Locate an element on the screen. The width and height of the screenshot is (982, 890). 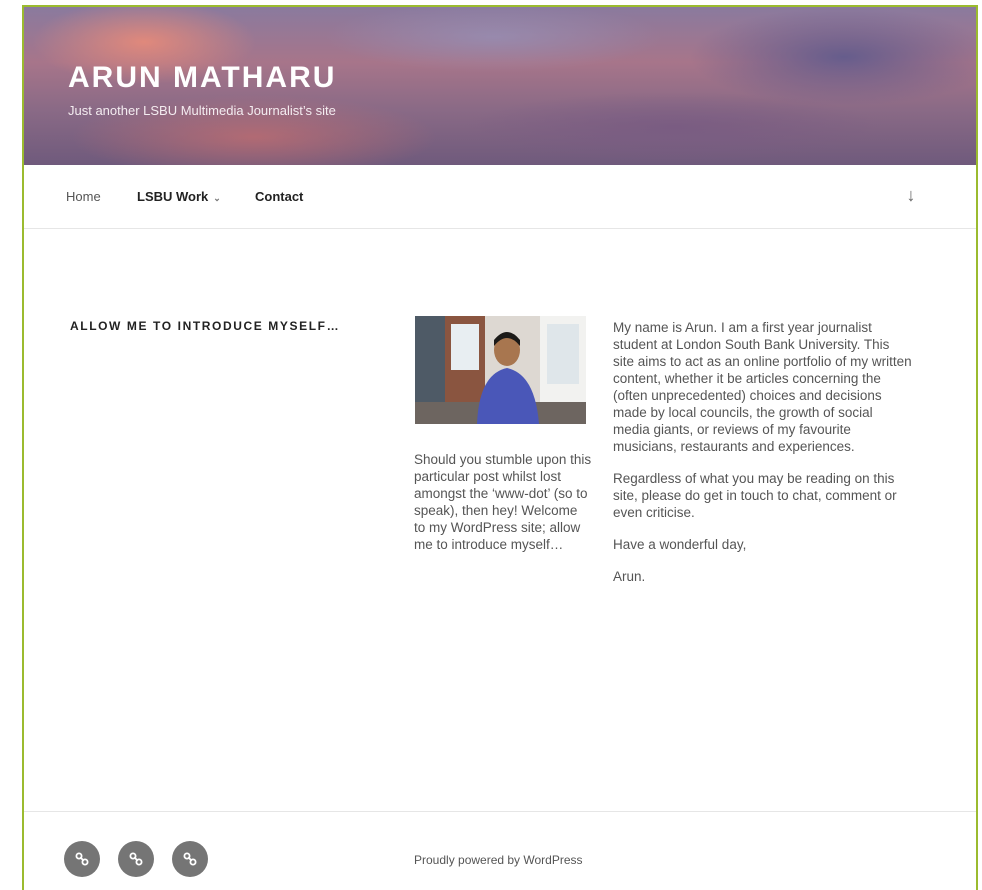
chevron-down-icon: ⌄ is located at coordinates (217, 198).